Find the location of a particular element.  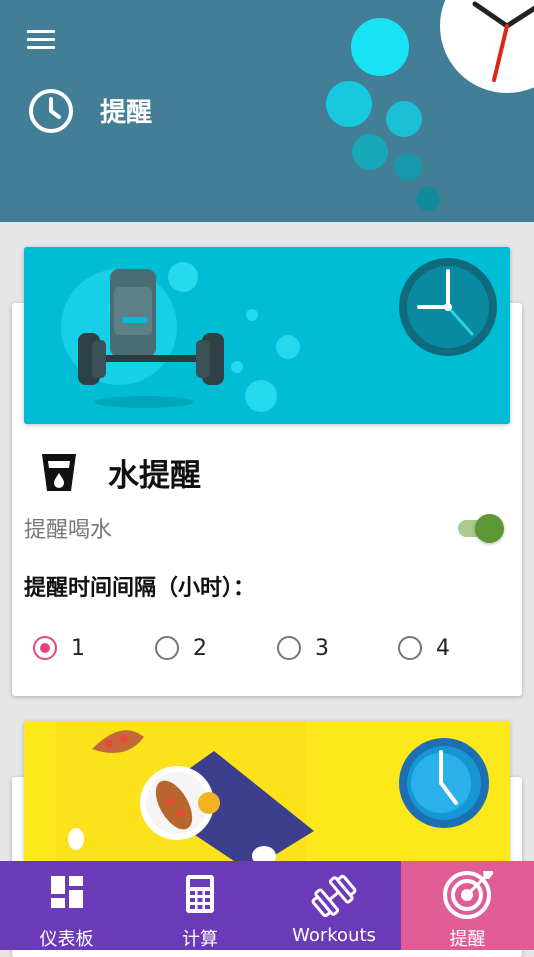

interval-option-label: 1 is located at coordinates (78, 648).